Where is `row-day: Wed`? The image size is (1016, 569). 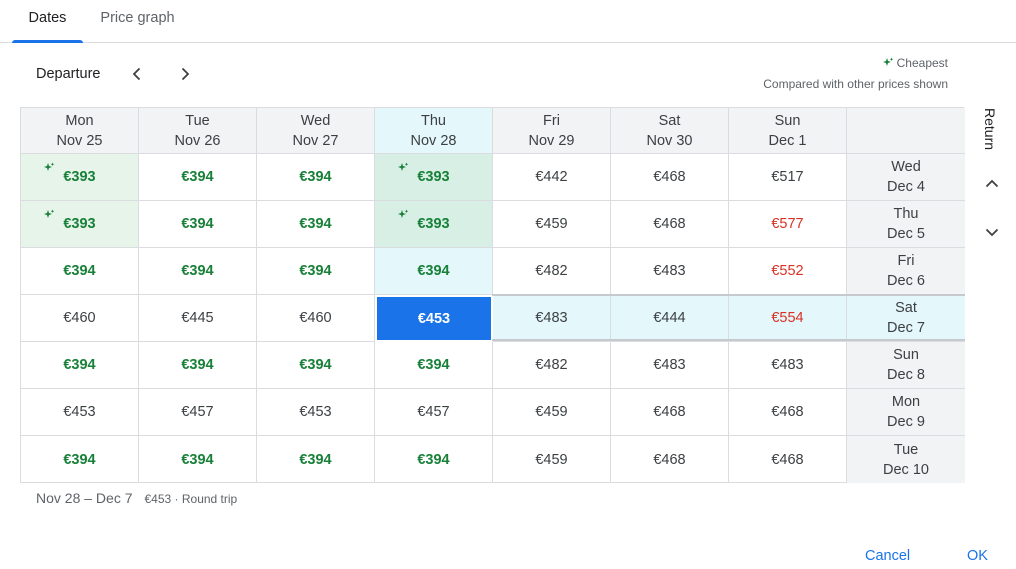 row-day: Wed is located at coordinates (906, 167).